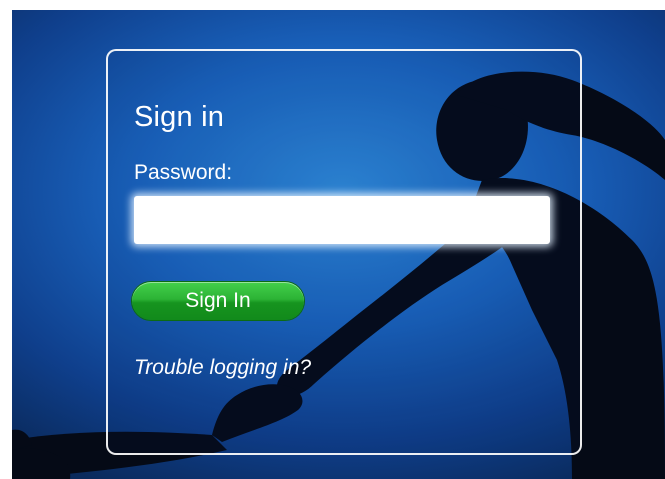 The height and width of the screenshot is (479, 665). I want to click on sign-in-title: Sign in, so click(179, 117).